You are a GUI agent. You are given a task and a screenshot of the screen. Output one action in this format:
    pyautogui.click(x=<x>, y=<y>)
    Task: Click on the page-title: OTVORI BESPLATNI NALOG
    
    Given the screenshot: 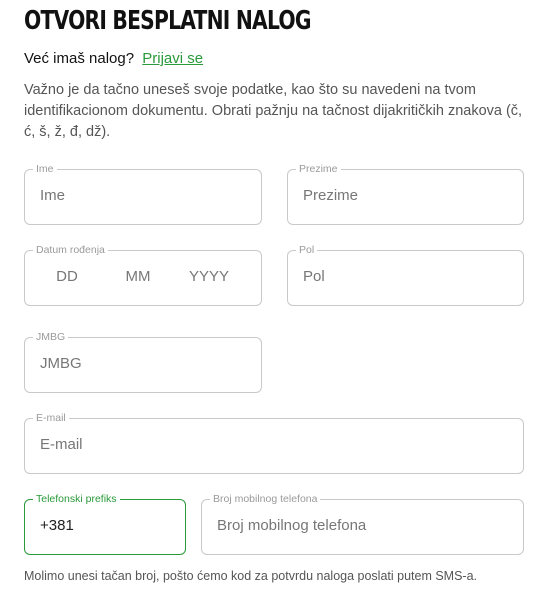 What is the action you would take?
    pyautogui.click(x=167, y=21)
    